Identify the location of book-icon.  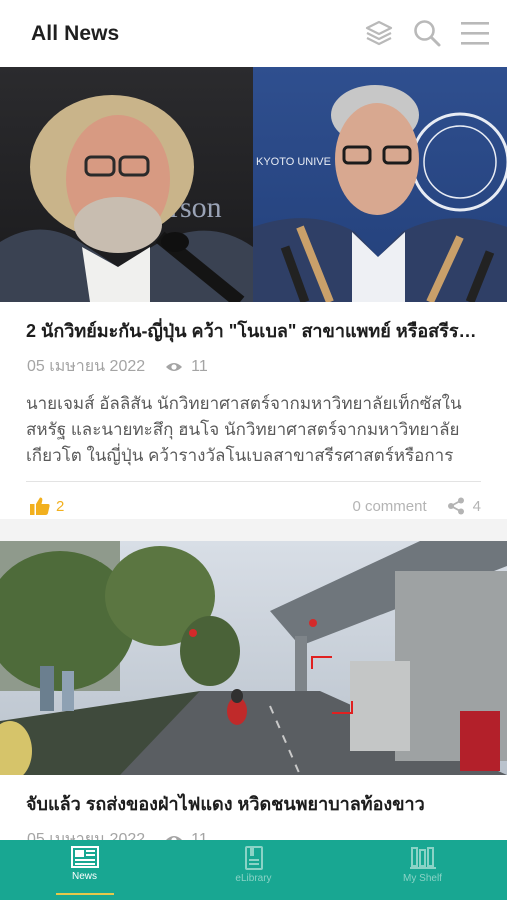
(253, 858).